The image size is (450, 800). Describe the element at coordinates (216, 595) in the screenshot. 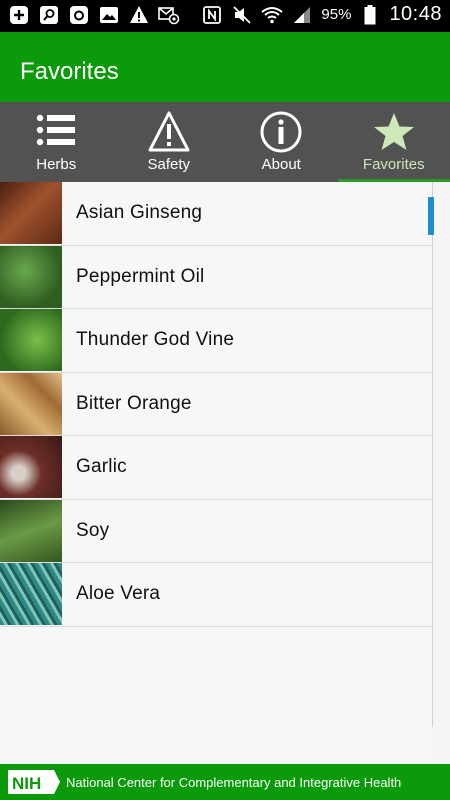

I see `list-item: Aloe Vera` at that location.